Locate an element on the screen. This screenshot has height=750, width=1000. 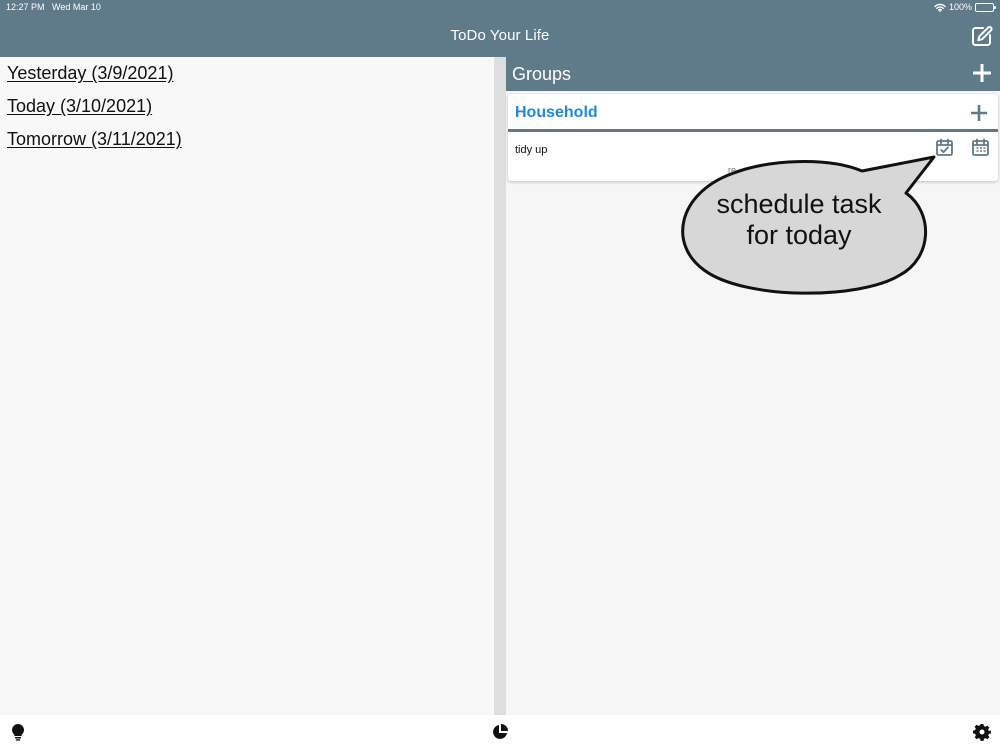
status-bar: 12:27 PM Wed Mar 10 100% is located at coordinates (500, 7).